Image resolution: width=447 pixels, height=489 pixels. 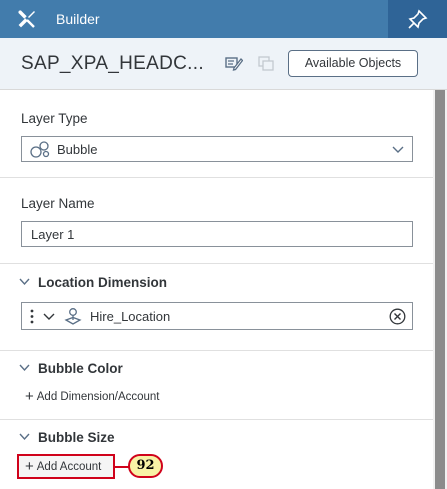 I want to click on tools-icon, so click(x=27, y=19).